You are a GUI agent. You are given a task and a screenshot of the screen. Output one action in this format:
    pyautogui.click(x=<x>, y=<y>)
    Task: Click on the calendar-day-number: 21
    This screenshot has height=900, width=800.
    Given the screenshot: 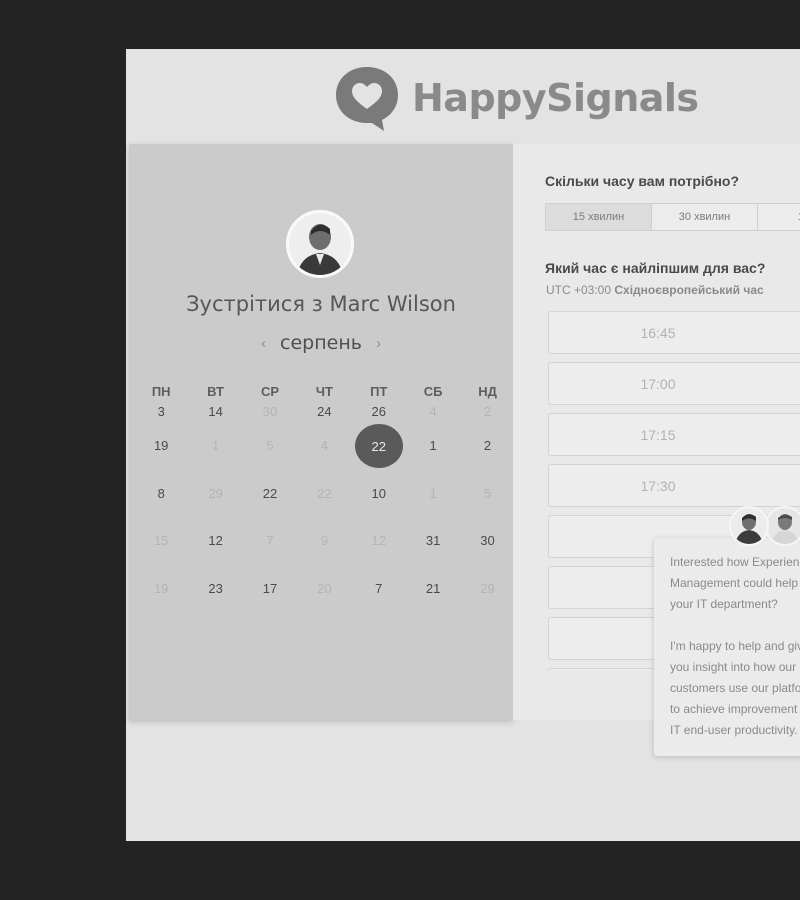 What is the action you would take?
    pyautogui.click(x=433, y=588)
    